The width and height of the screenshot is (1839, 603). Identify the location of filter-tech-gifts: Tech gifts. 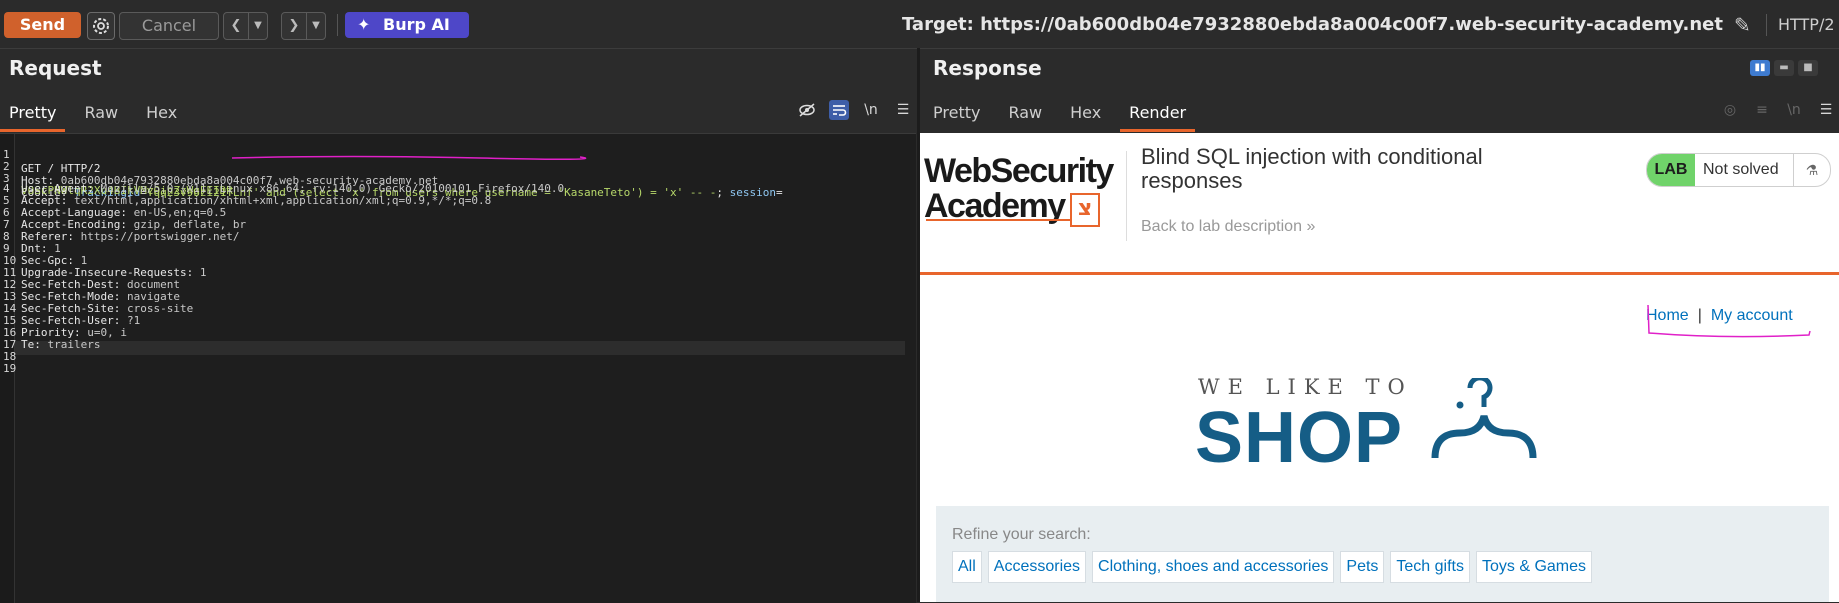
(1430, 567).